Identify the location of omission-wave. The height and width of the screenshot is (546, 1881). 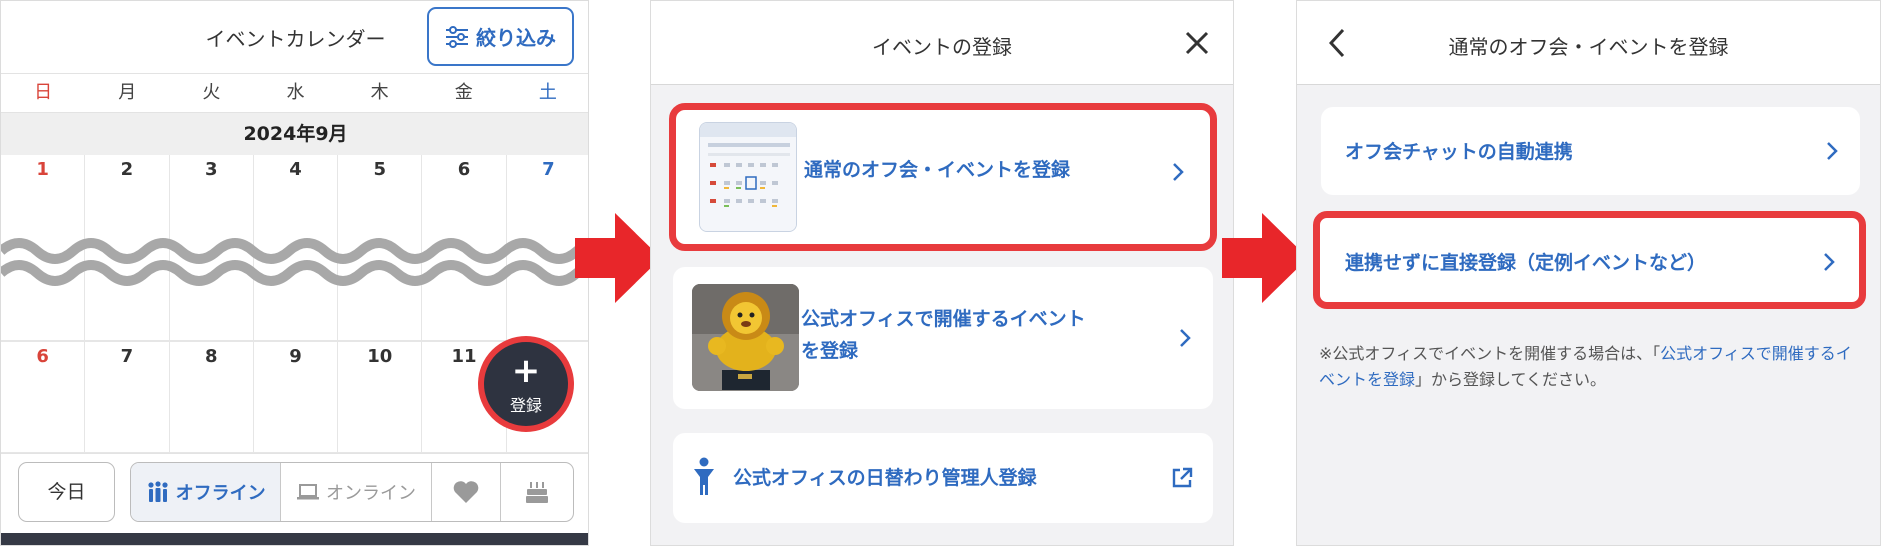
(294, 262).